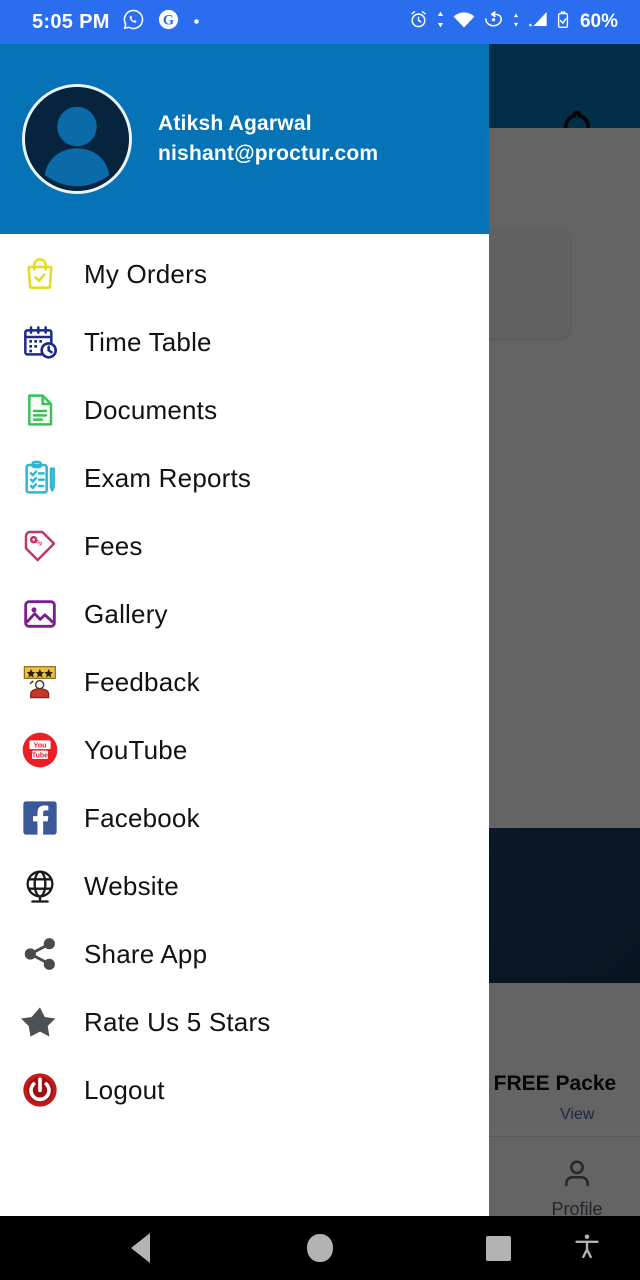 This screenshot has width=640, height=1280. Describe the element at coordinates (40, 410) in the screenshot. I see `document-lines-icon` at that location.